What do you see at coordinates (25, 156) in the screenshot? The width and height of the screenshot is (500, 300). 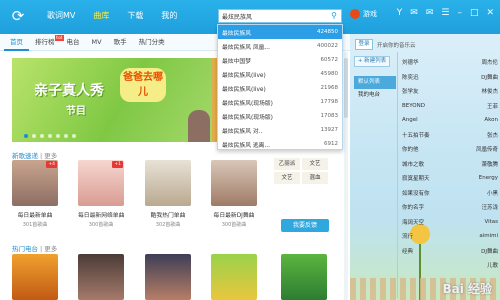 I see `section-new-title: 新歌速递` at bounding box center [25, 156].